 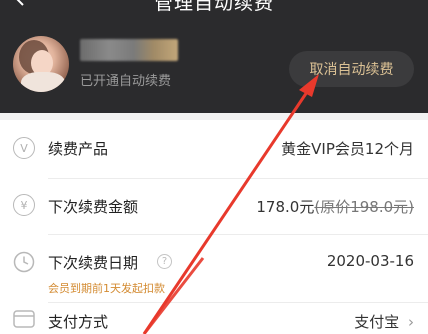 What do you see at coordinates (164, 261) in the screenshot?
I see `help-icon: ?` at bounding box center [164, 261].